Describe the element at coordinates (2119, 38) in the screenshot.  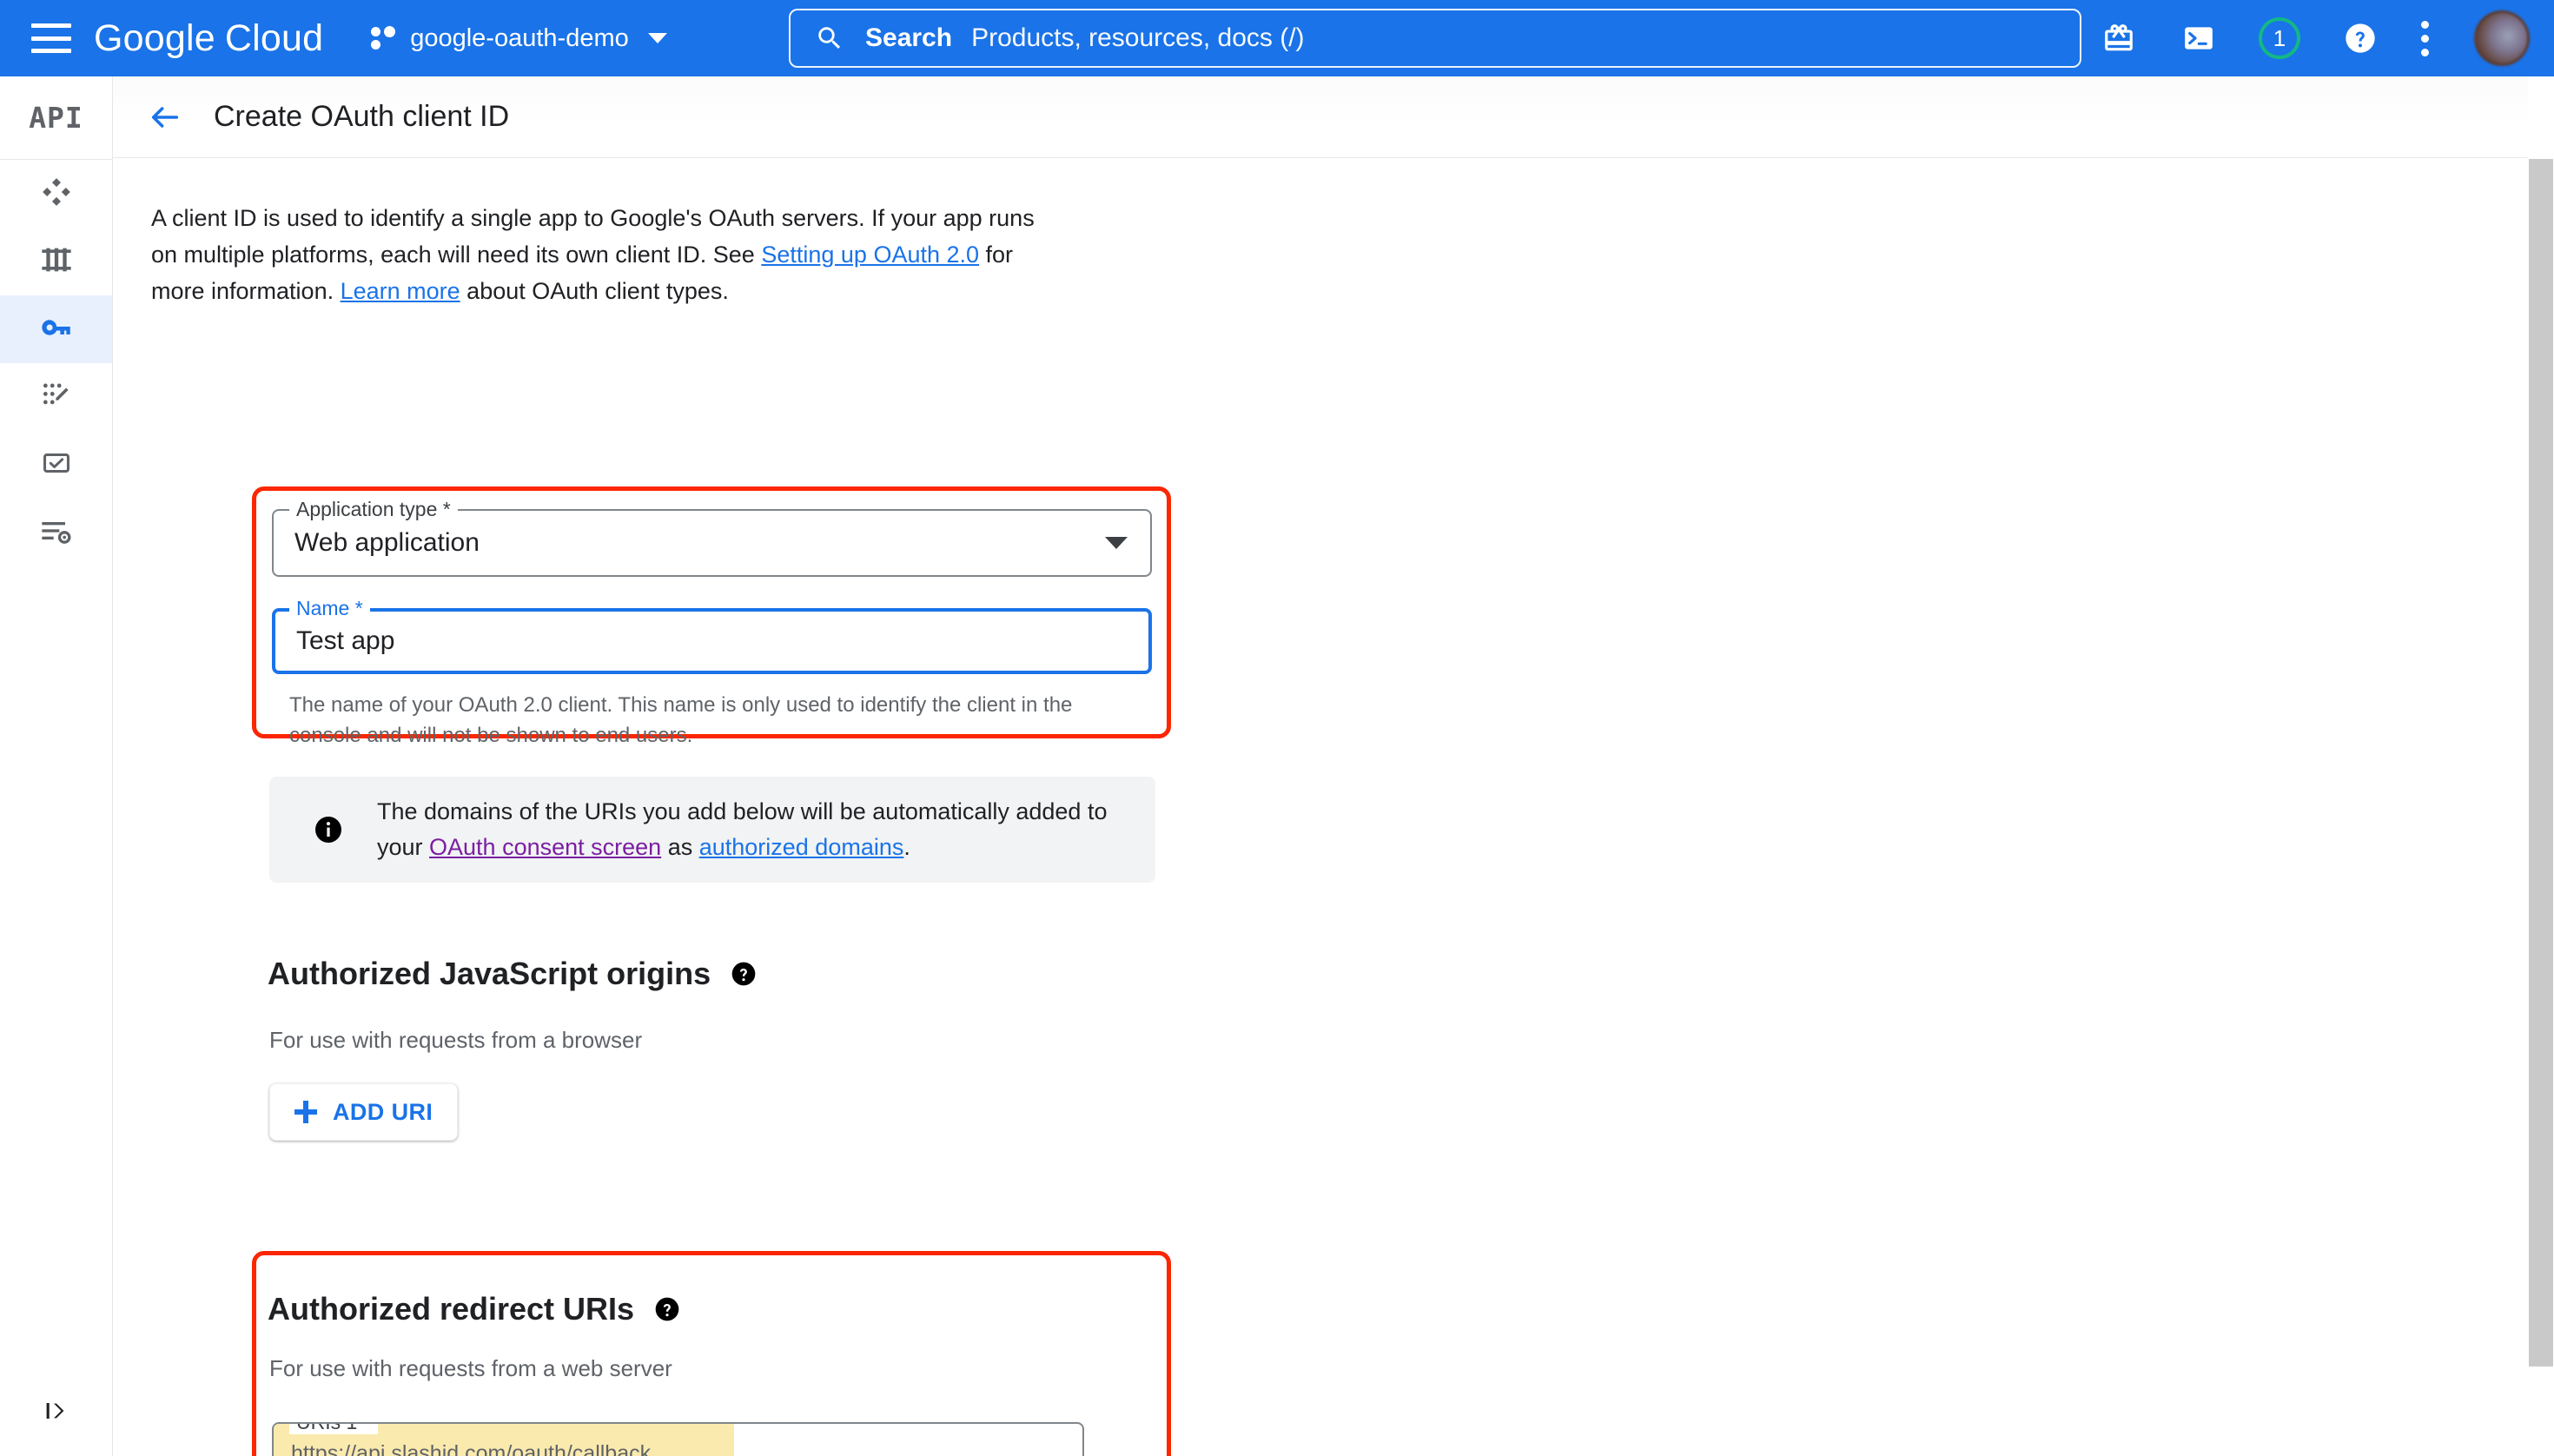
I see `gift-icon` at that location.